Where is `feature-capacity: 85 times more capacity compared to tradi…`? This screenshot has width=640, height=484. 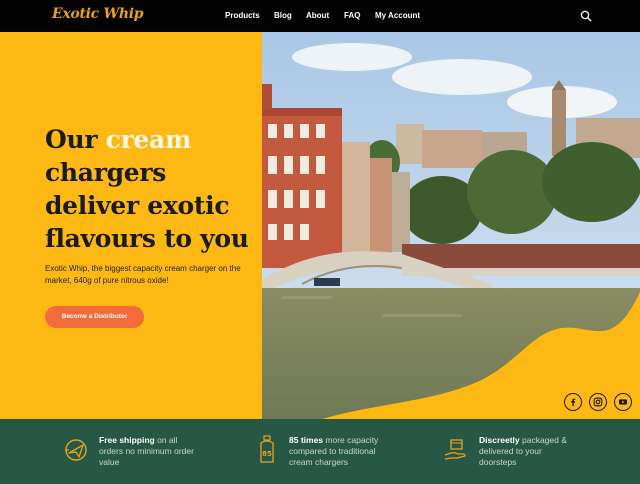
feature-capacity: 85 times more capacity compared to tradi… is located at coordinates (344, 451).